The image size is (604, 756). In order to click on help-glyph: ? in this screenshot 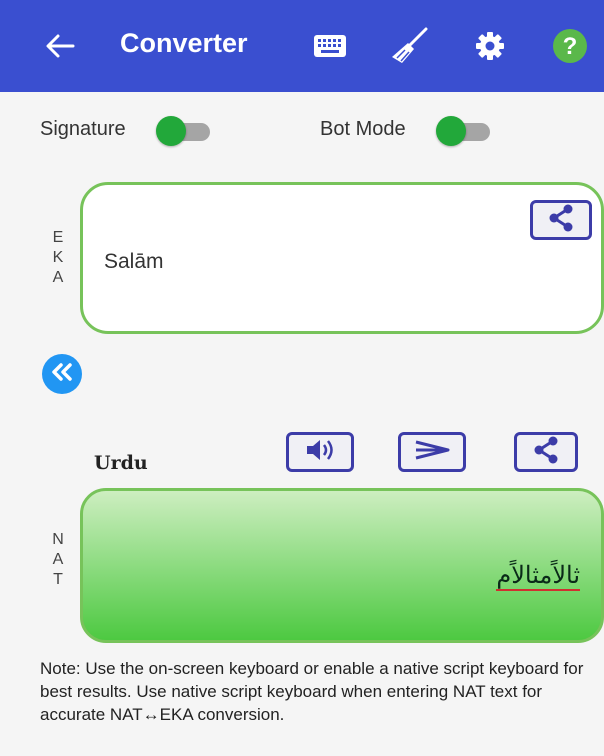, I will do `click(570, 46)`.